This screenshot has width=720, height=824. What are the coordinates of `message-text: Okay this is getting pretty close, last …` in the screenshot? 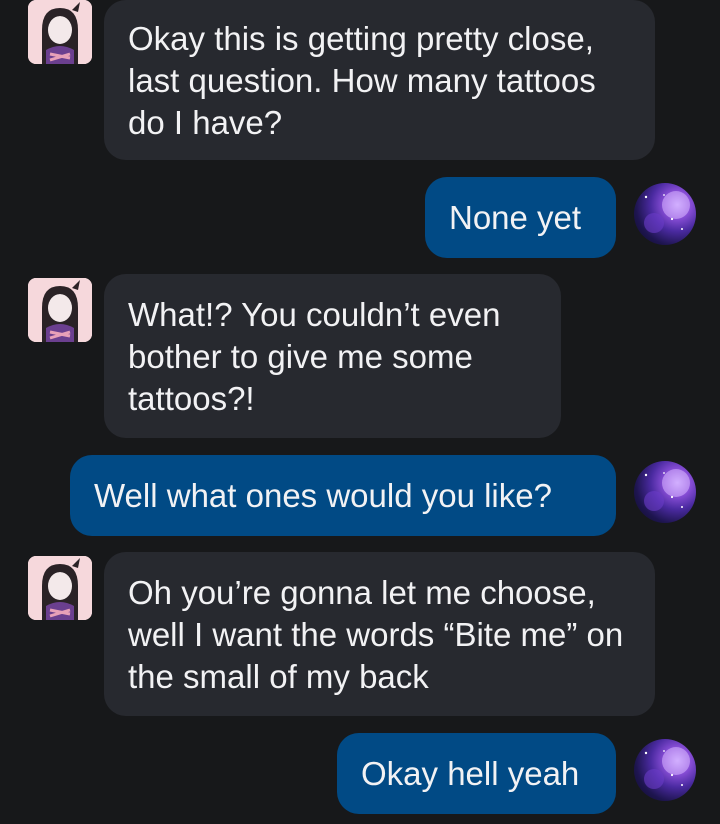 It's located at (362, 80).